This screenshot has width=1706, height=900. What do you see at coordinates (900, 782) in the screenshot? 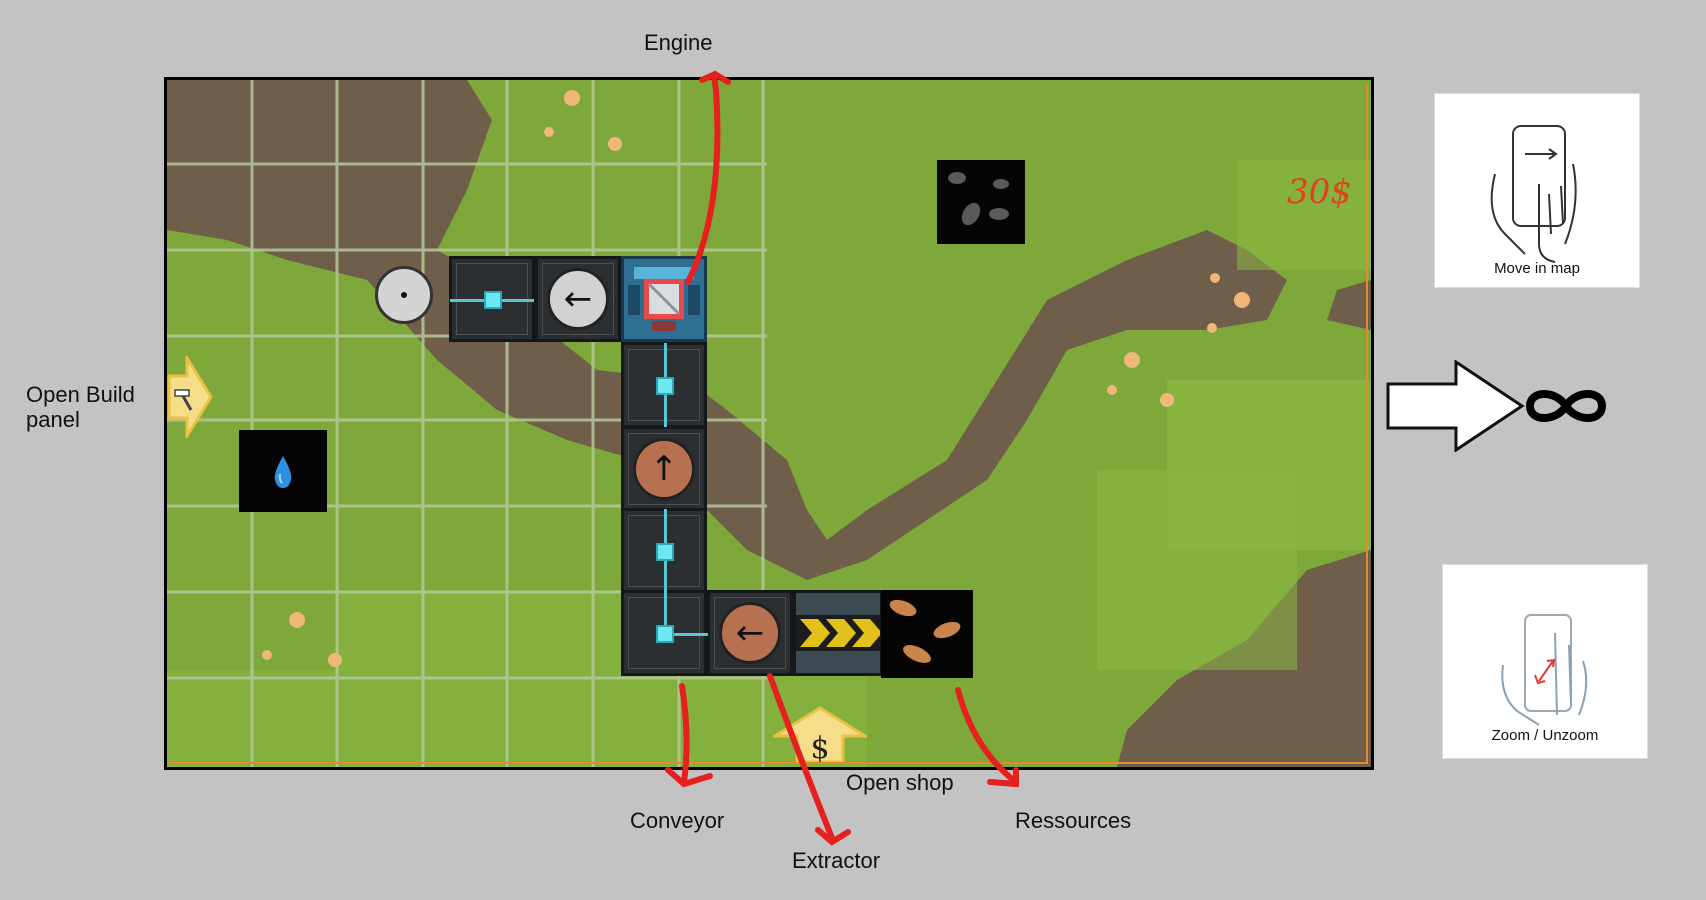
I see `label-open-shop: Open shop` at bounding box center [900, 782].